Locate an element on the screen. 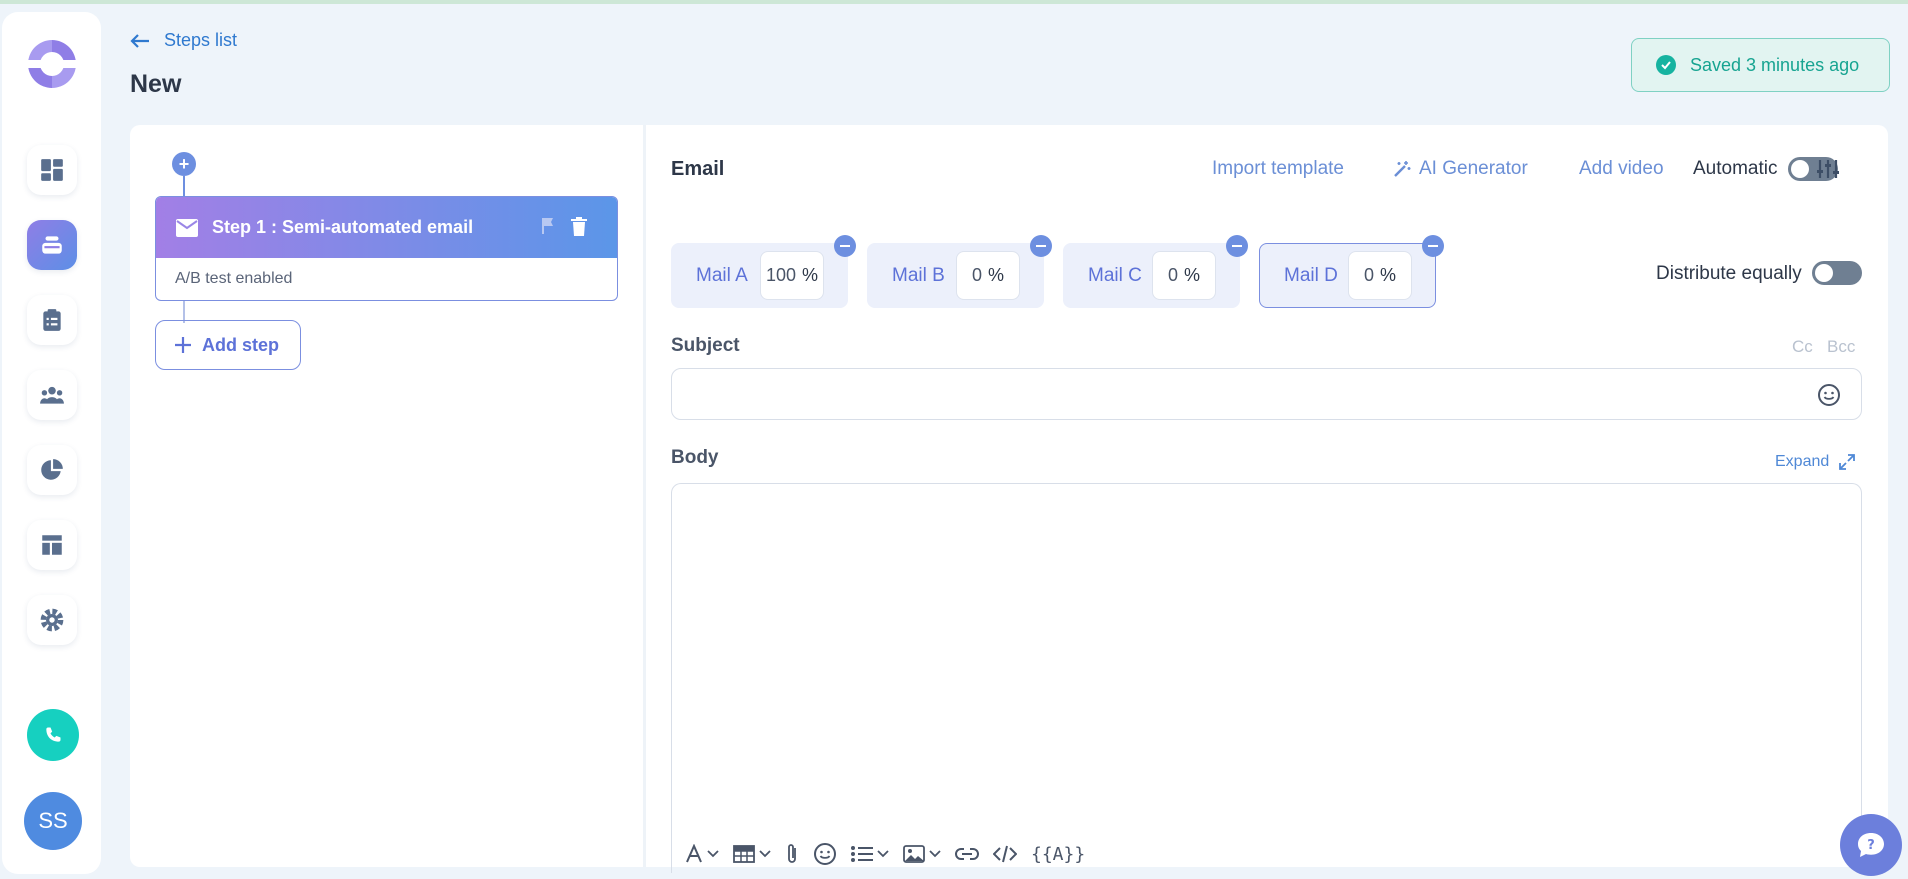  reports-icon is located at coordinates (52, 469).